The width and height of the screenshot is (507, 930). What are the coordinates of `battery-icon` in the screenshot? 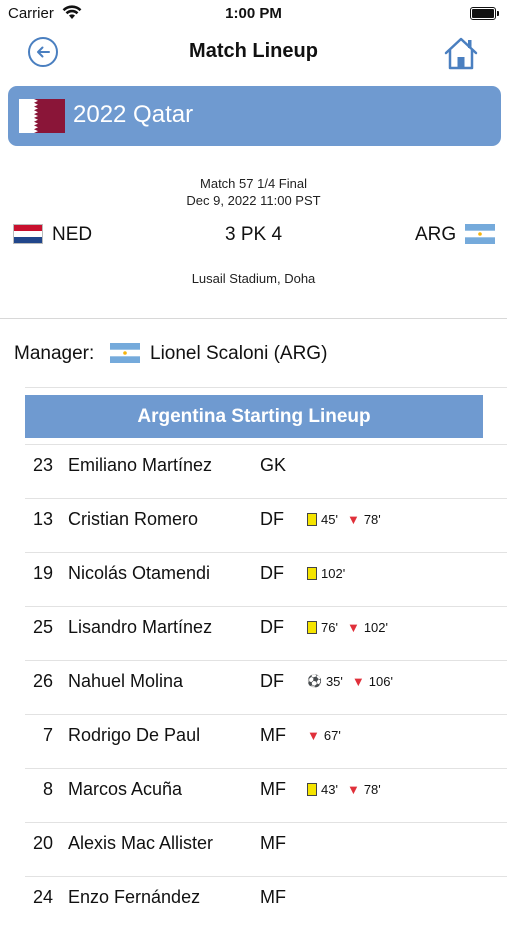 It's located at (484, 13).